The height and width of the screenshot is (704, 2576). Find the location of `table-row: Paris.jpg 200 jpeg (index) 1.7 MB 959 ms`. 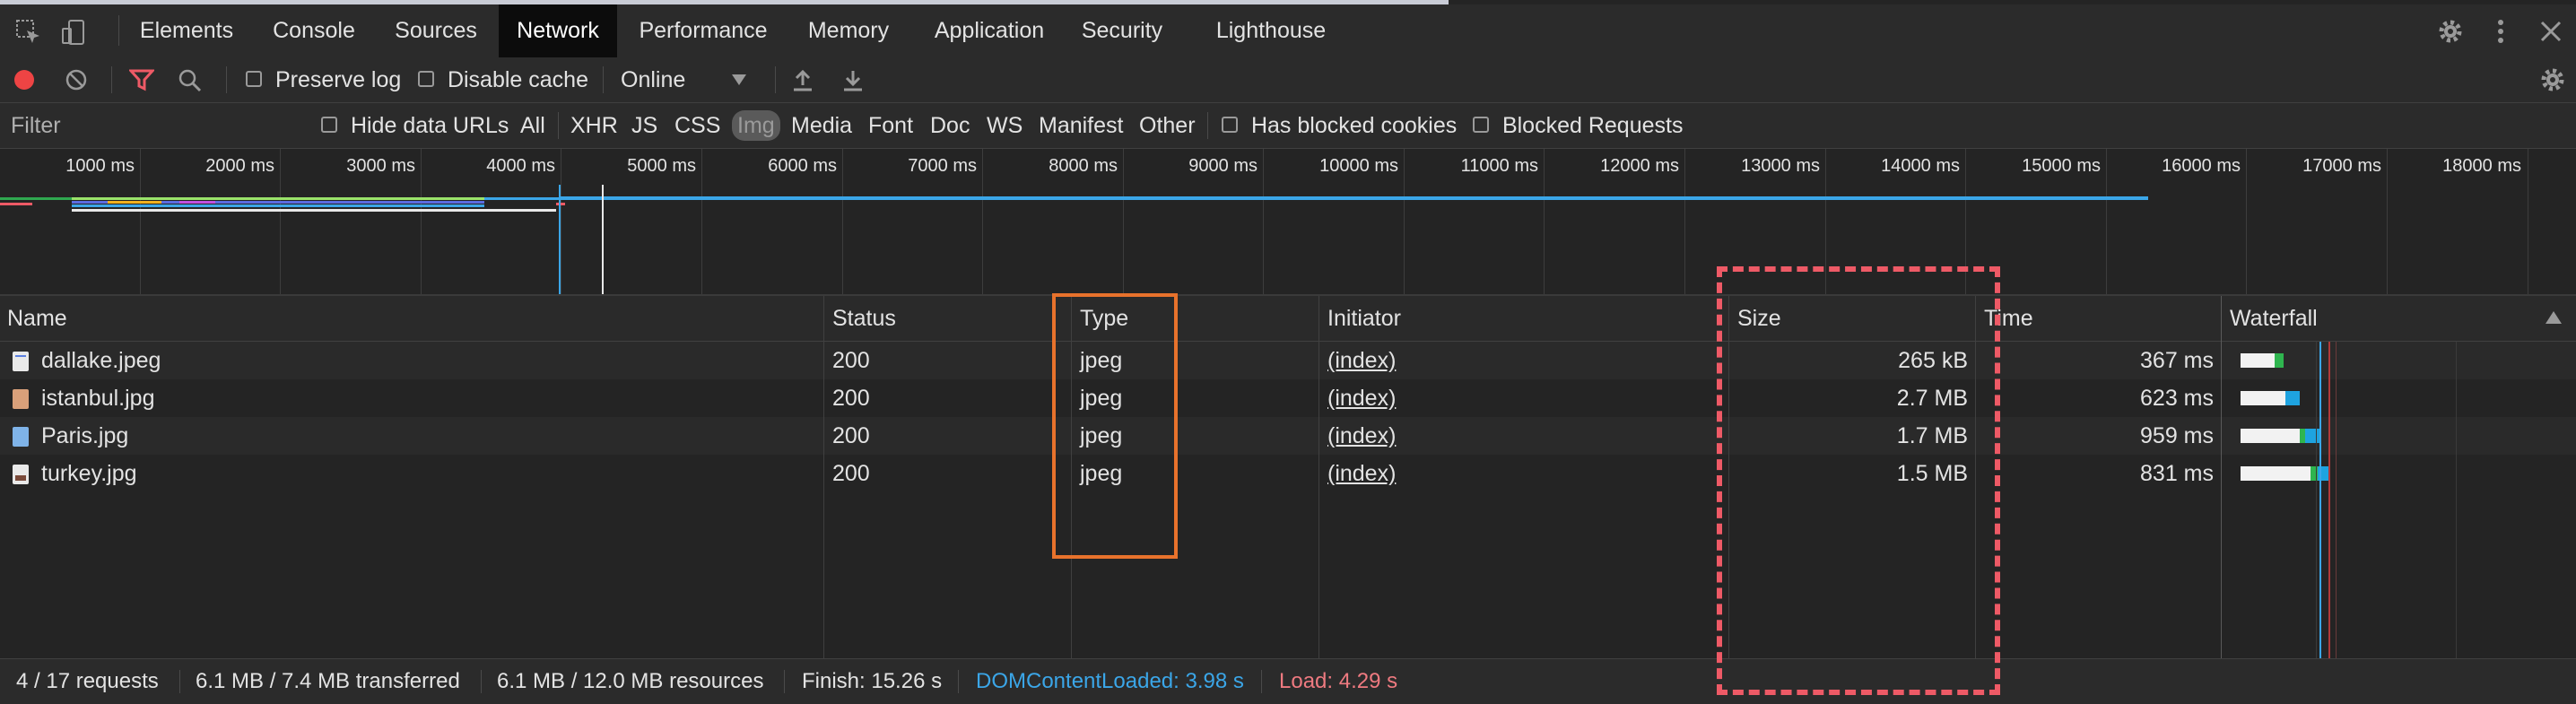

table-row: Paris.jpg 200 jpeg (index) 1.7 MB 959 ms is located at coordinates (1288, 436).